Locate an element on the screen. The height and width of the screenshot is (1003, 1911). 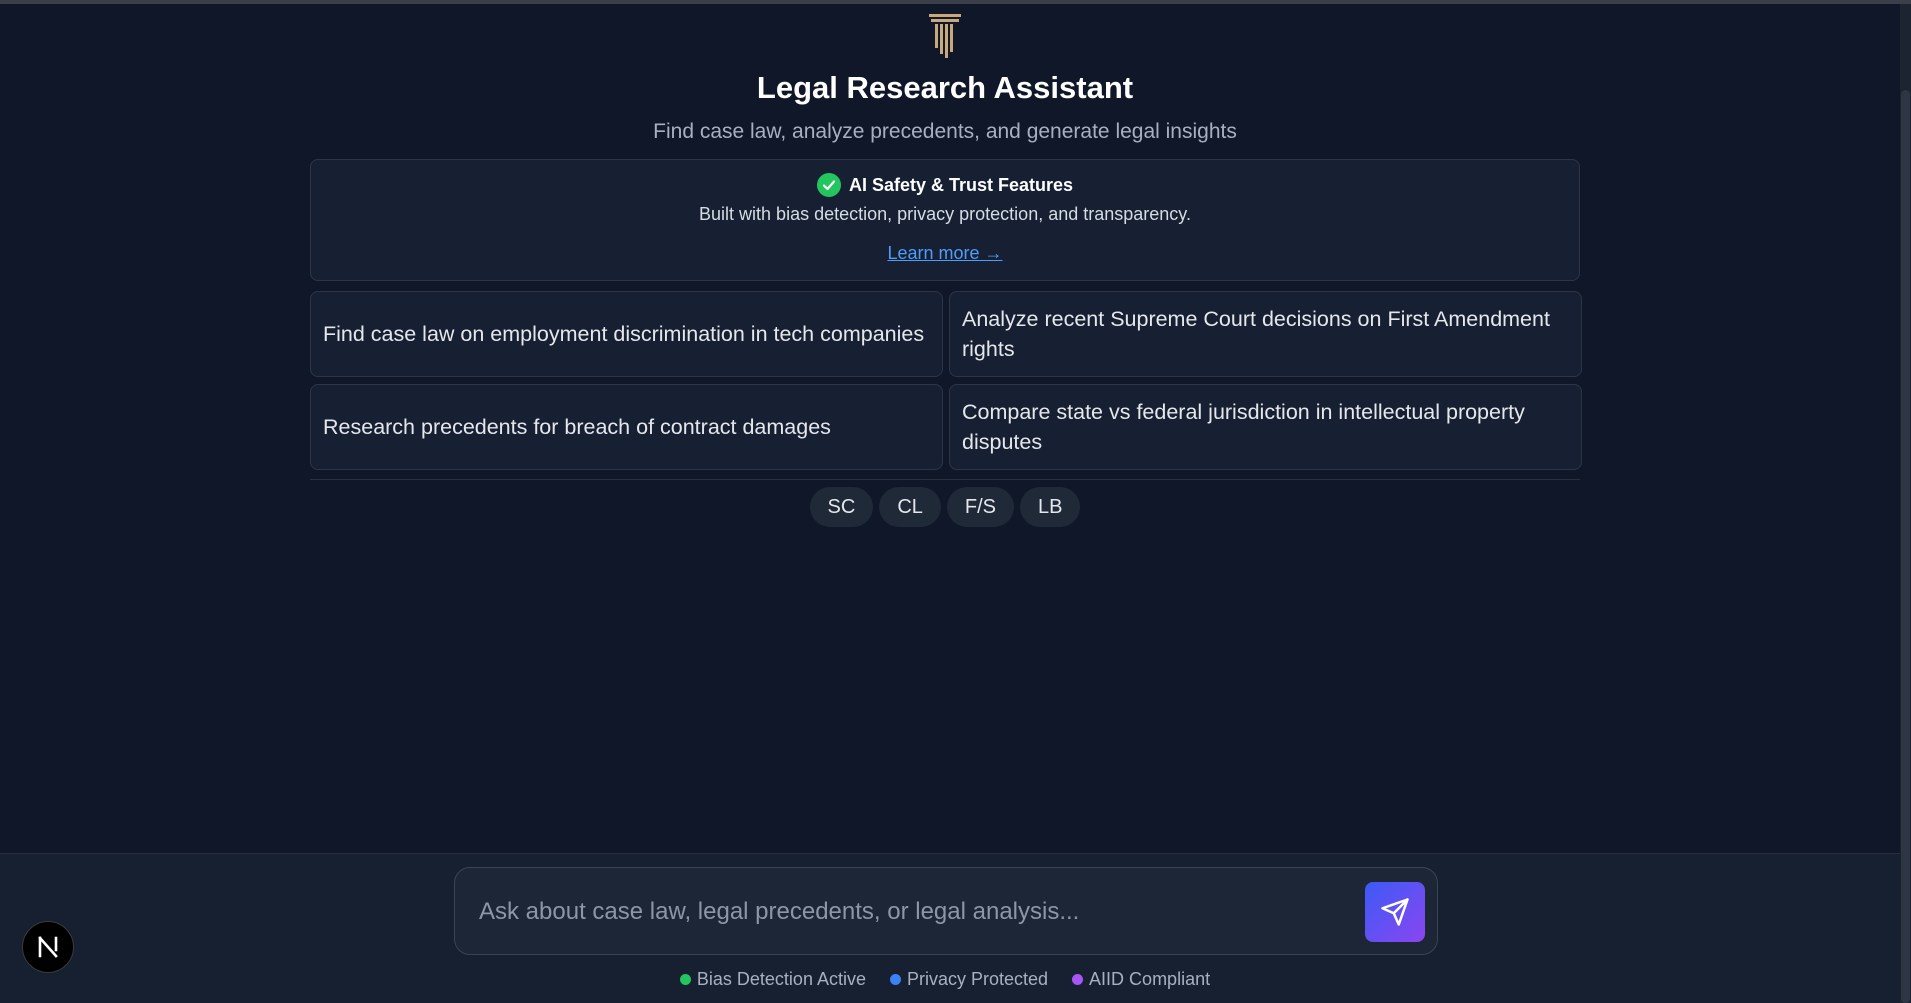
pillar-icon is located at coordinates (945, 36).